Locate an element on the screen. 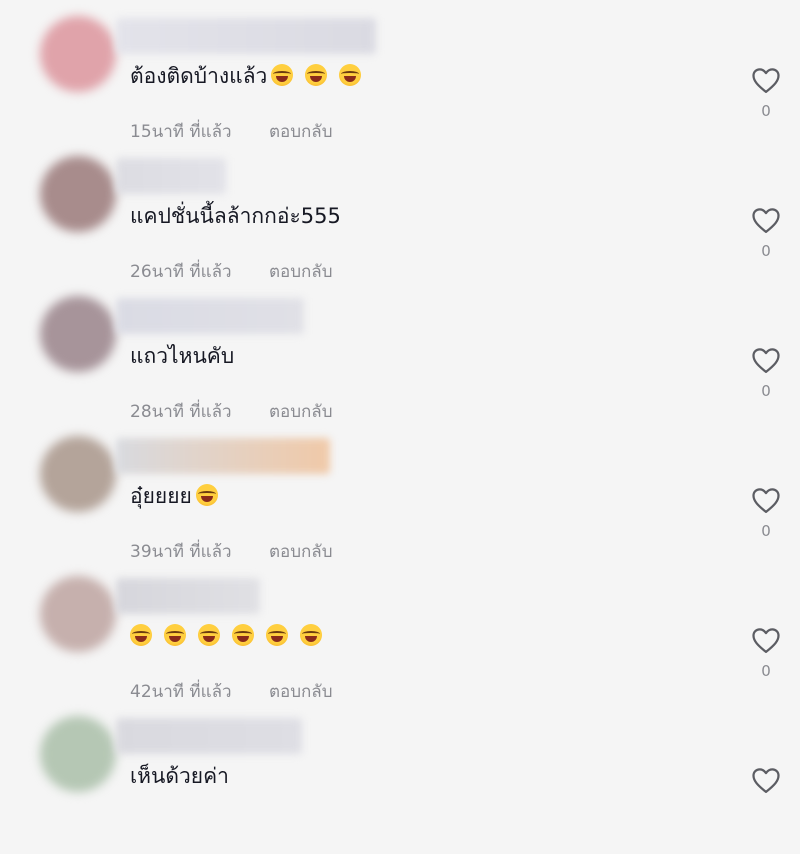 The width and height of the screenshot is (800, 854). comment-text: แถวไหนคับ is located at coordinates (182, 356).